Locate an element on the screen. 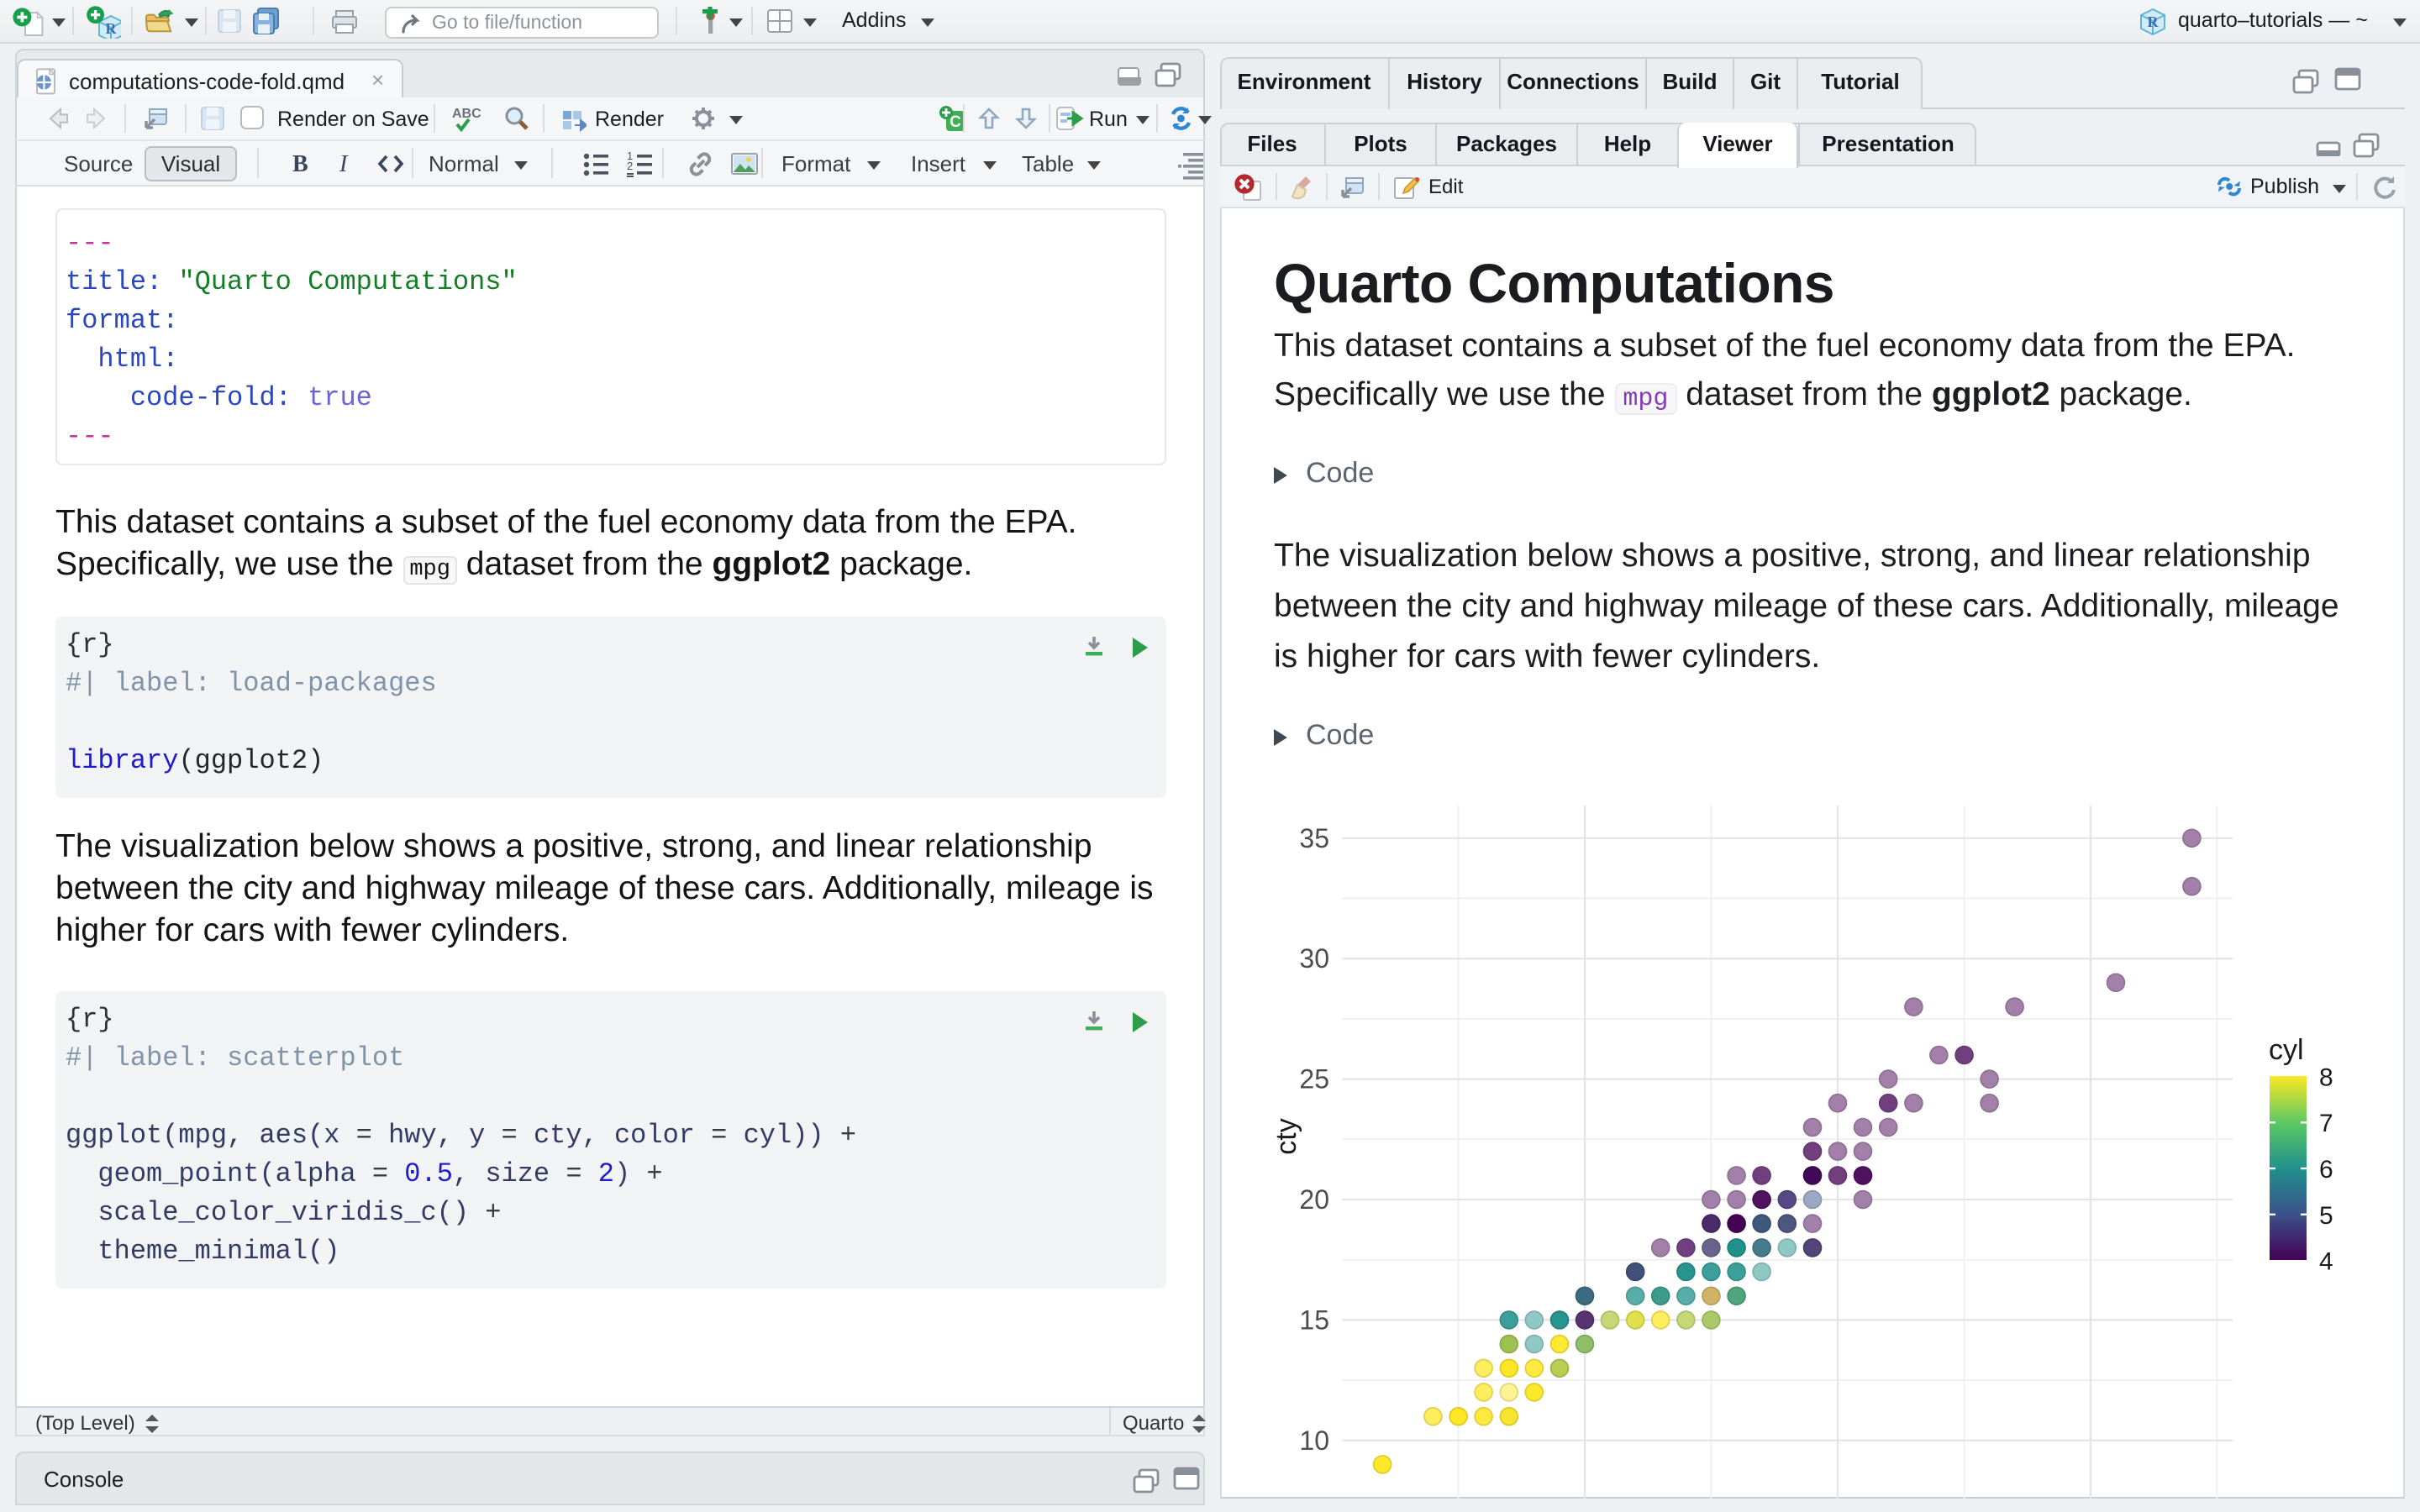  svg-text: 15 is located at coordinates (1314, 1319).